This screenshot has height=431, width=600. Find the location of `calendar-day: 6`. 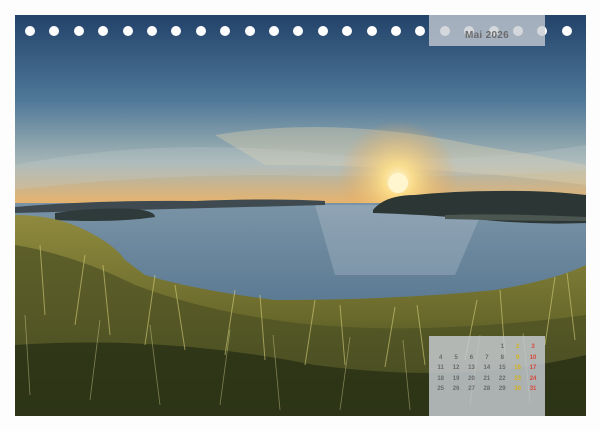

calendar-day: 6 is located at coordinates (471, 357).